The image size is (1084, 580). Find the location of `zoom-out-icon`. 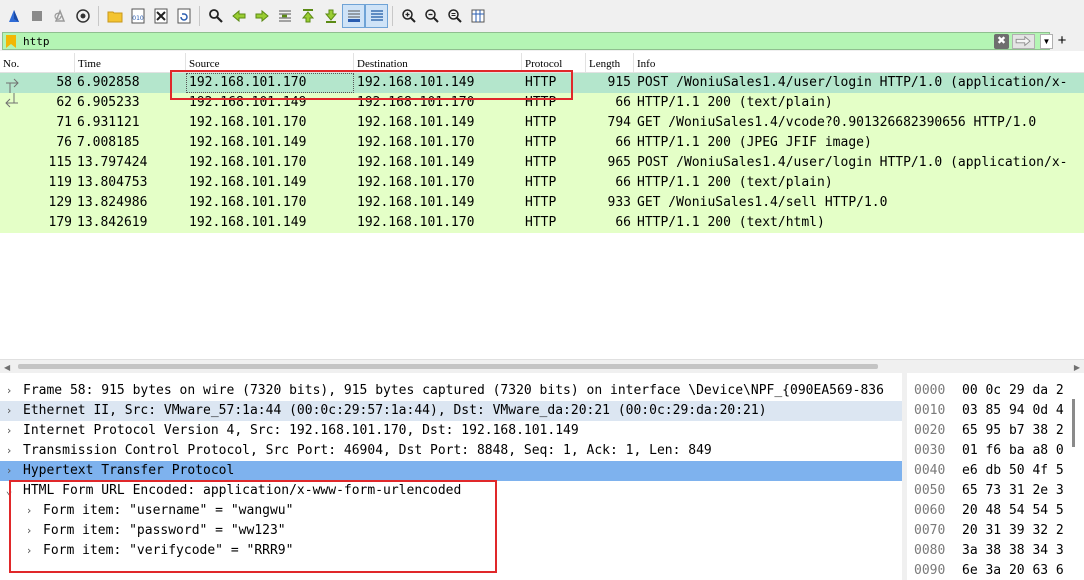

zoom-out-icon is located at coordinates (431, 16).